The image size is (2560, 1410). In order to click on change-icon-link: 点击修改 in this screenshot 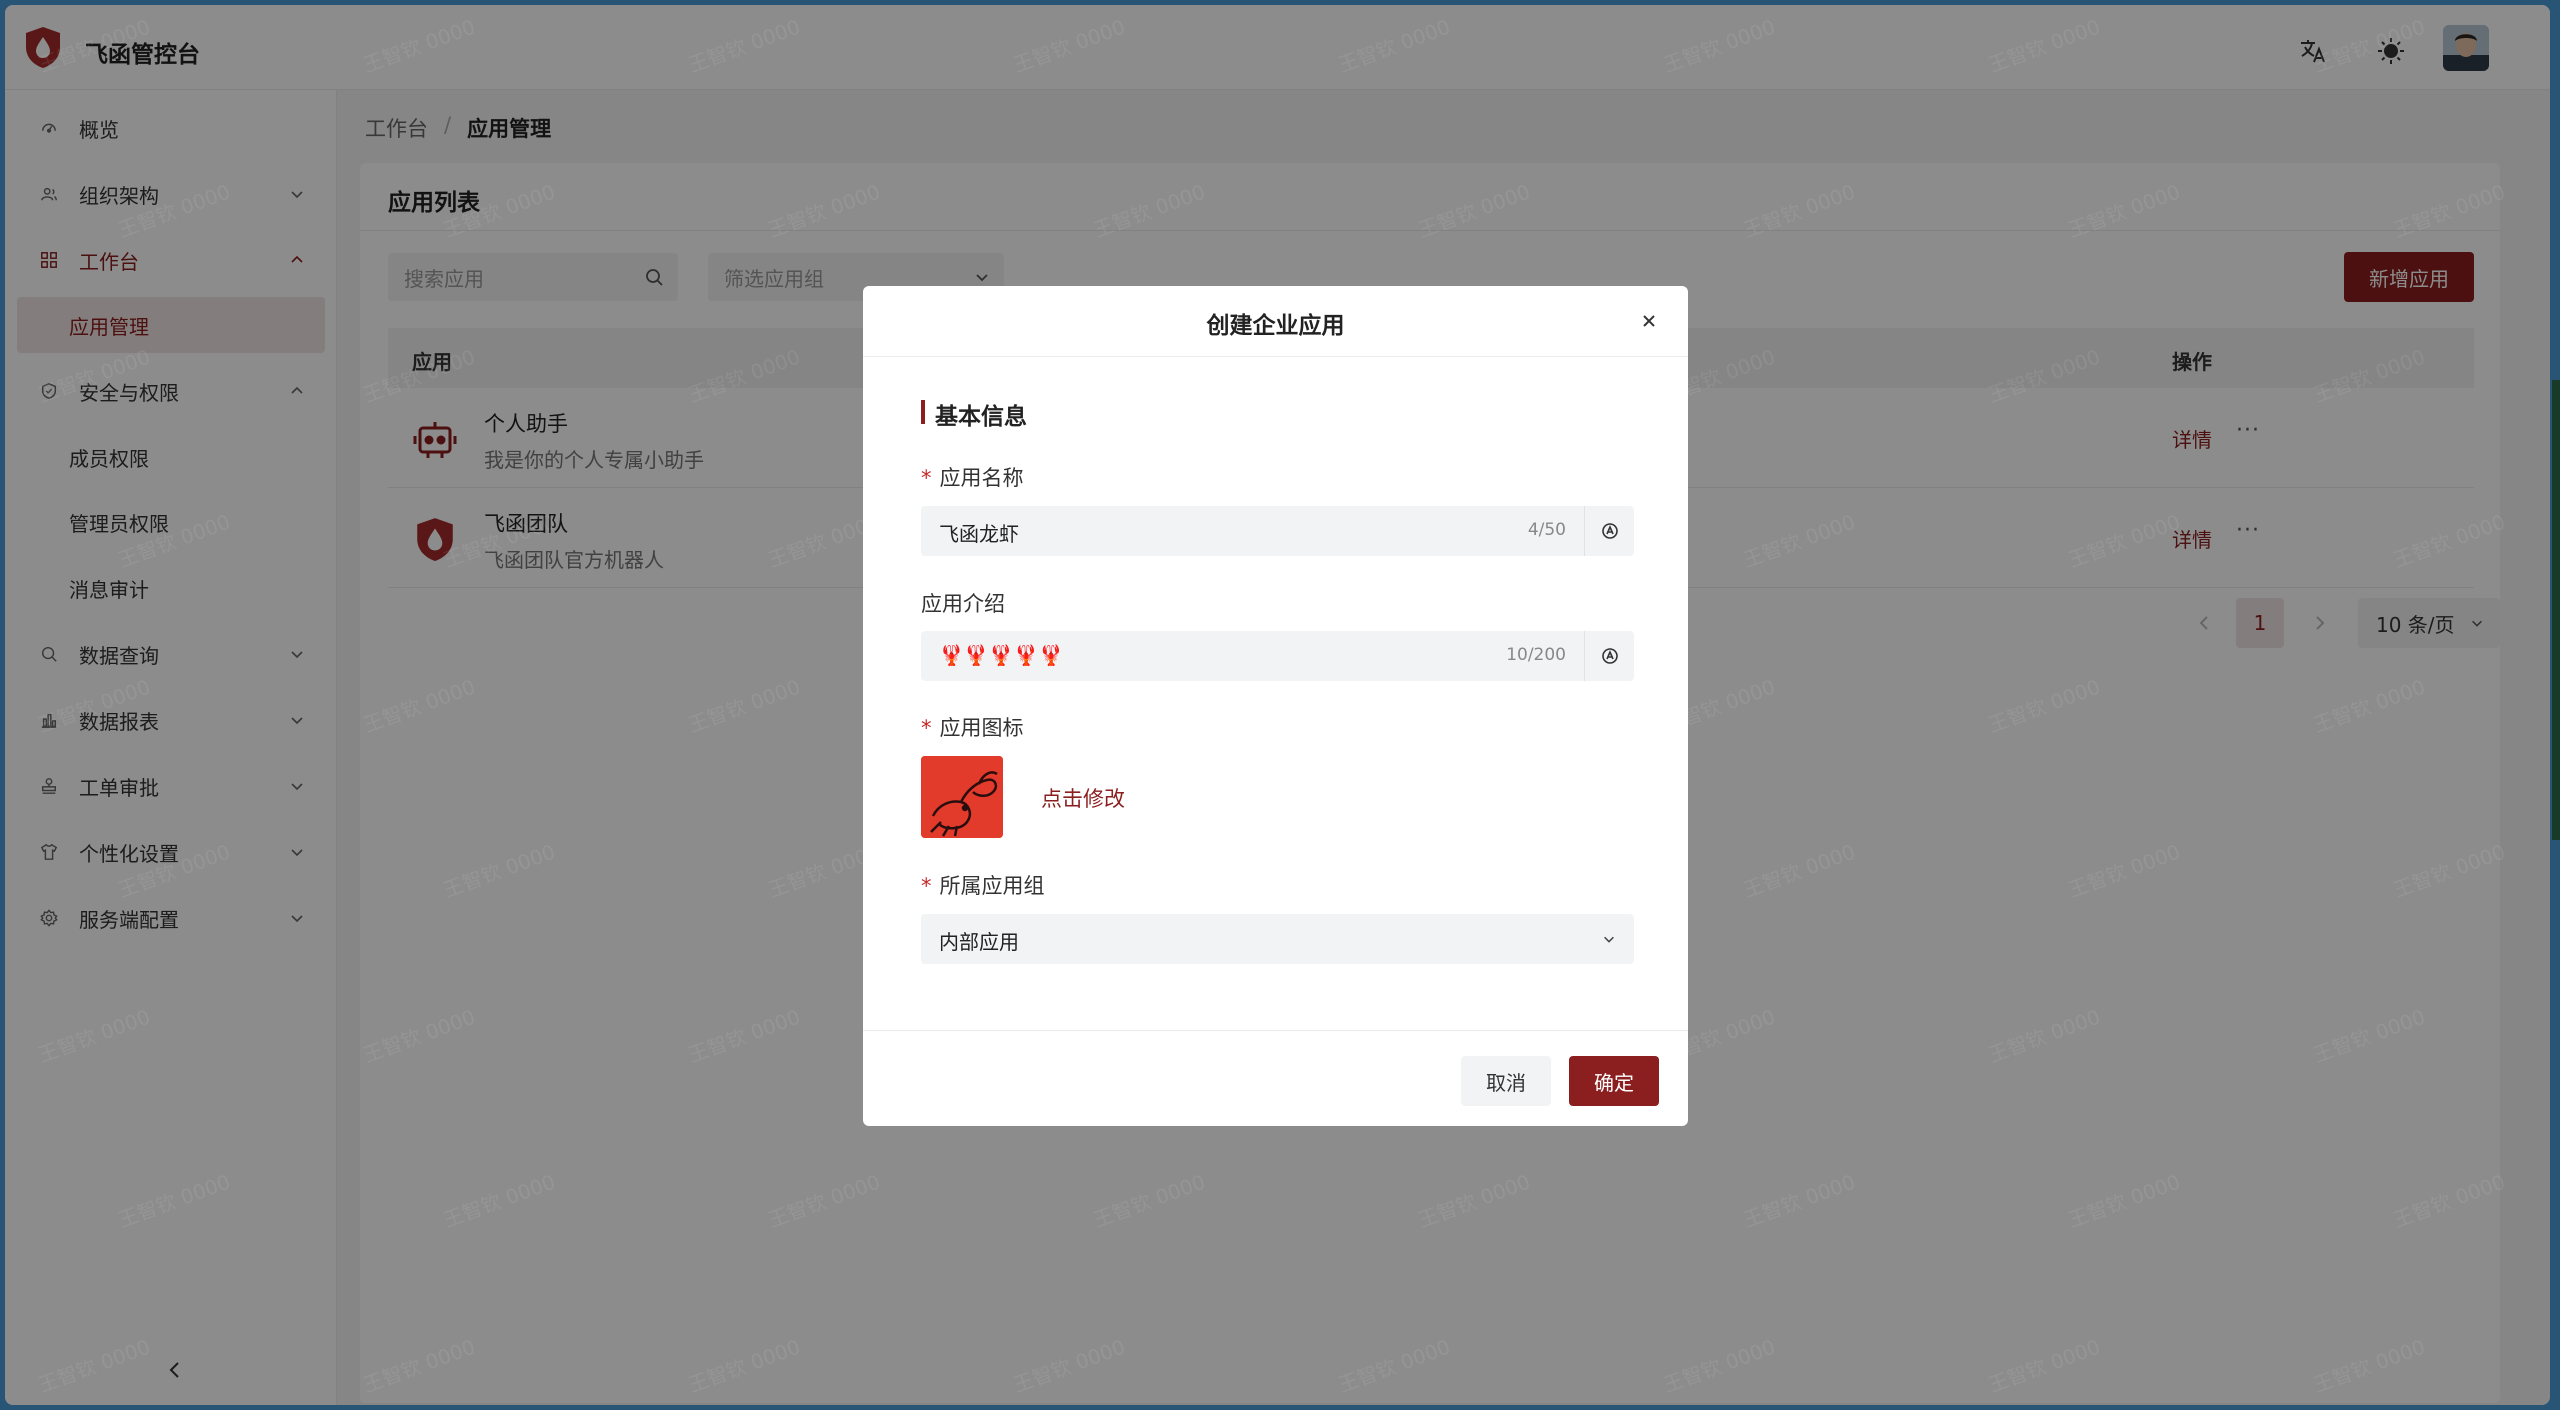, I will do `click(1083, 798)`.